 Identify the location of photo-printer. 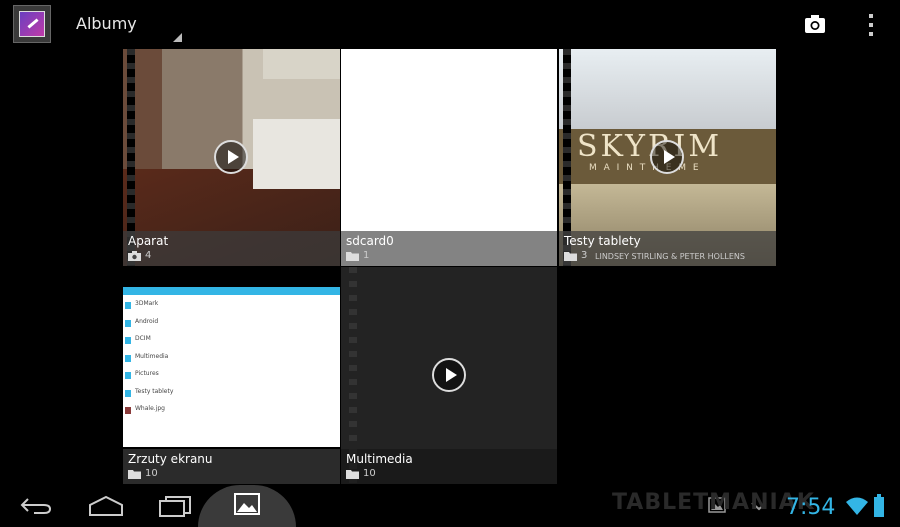
(296, 154).